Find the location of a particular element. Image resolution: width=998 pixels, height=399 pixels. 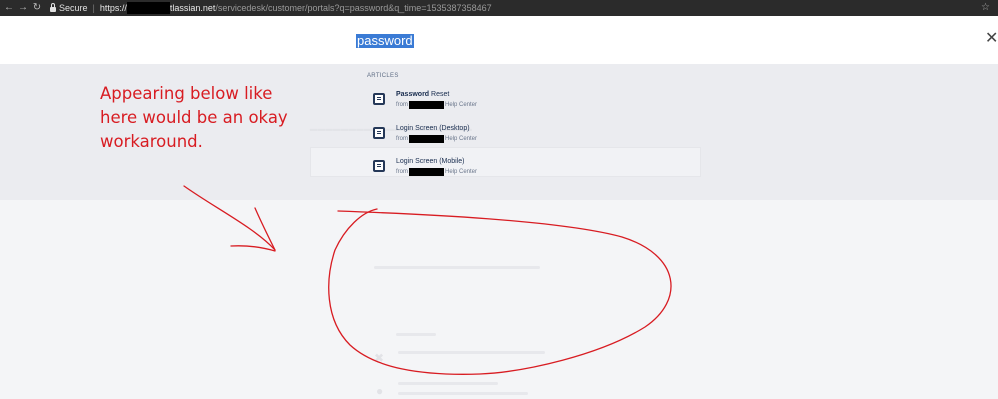

annotation-ellipse is located at coordinates (500, 291).